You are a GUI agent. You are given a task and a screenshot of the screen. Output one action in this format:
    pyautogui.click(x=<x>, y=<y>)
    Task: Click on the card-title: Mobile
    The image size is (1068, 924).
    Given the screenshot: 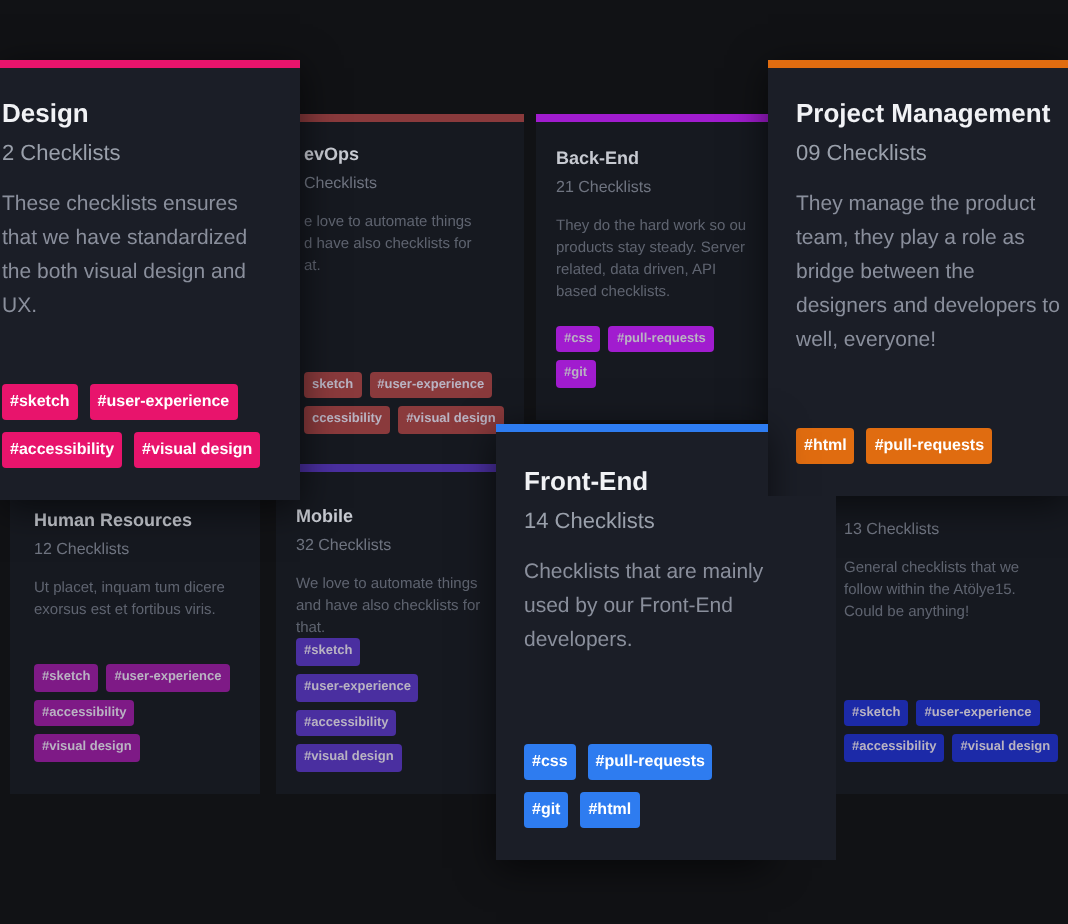 What is the action you would take?
    pyautogui.click(x=325, y=516)
    